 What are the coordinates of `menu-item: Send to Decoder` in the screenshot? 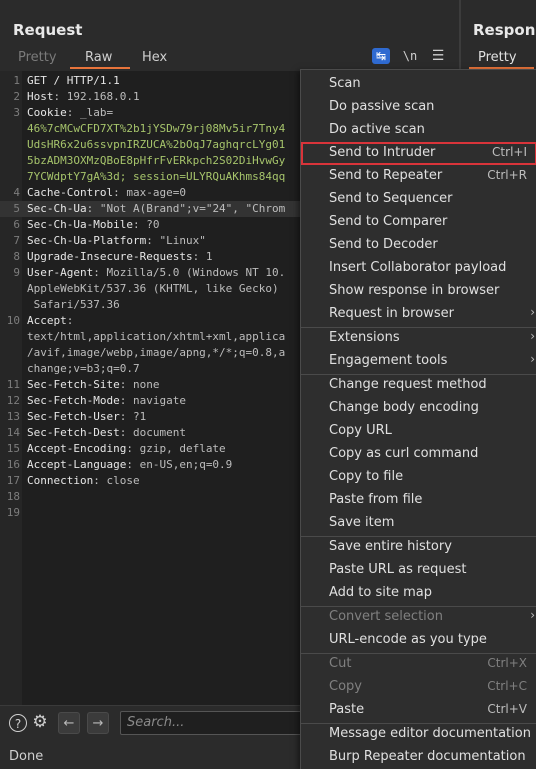 It's located at (418, 245).